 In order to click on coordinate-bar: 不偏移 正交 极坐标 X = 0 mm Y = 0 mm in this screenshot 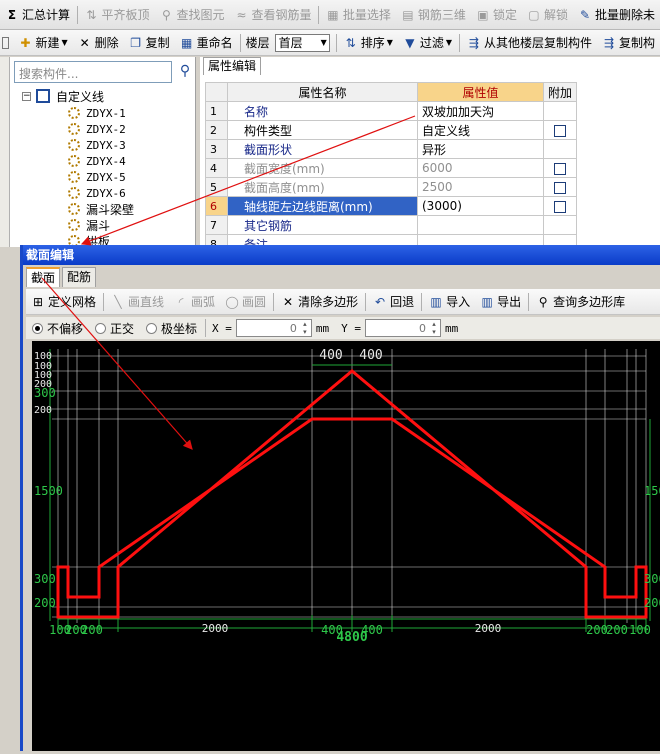, I will do `click(343, 328)`.